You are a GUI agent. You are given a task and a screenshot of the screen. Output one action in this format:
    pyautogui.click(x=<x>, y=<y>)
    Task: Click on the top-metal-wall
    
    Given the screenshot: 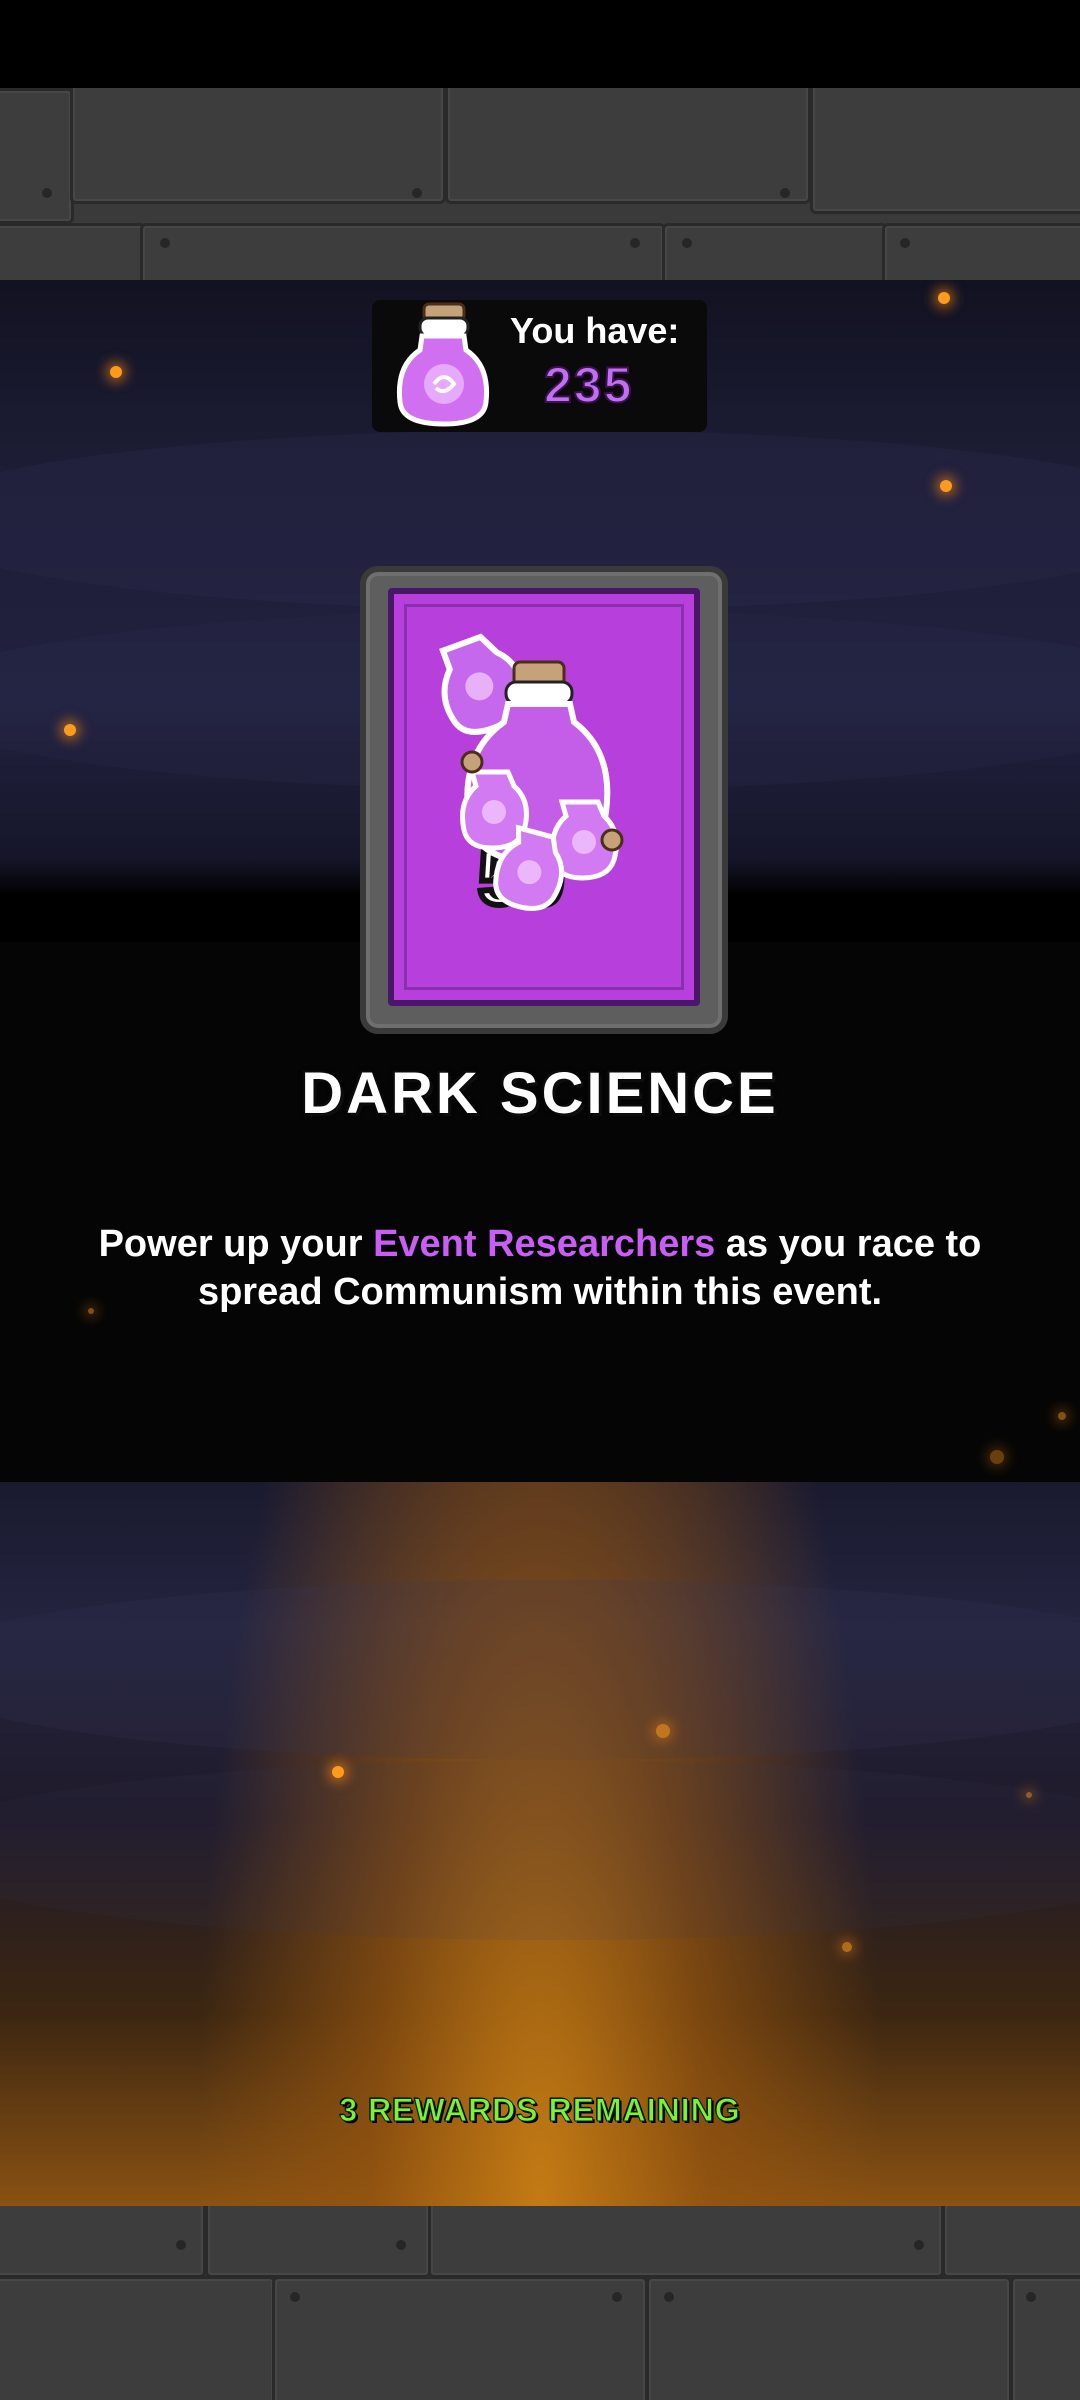 What is the action you would take?
    pyautogui.click(x=540, y=184)
    